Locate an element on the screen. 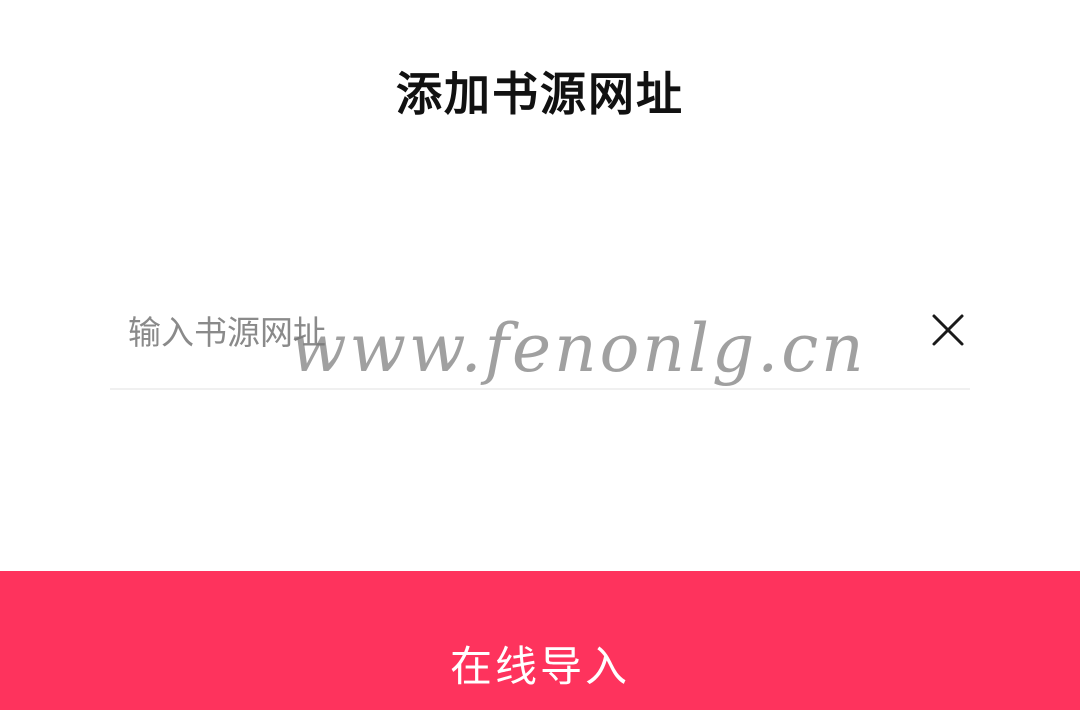 Image resolution: width=1080 pixels, height=710 pixels. book-source-url-input is located at coordinates (508, 332).